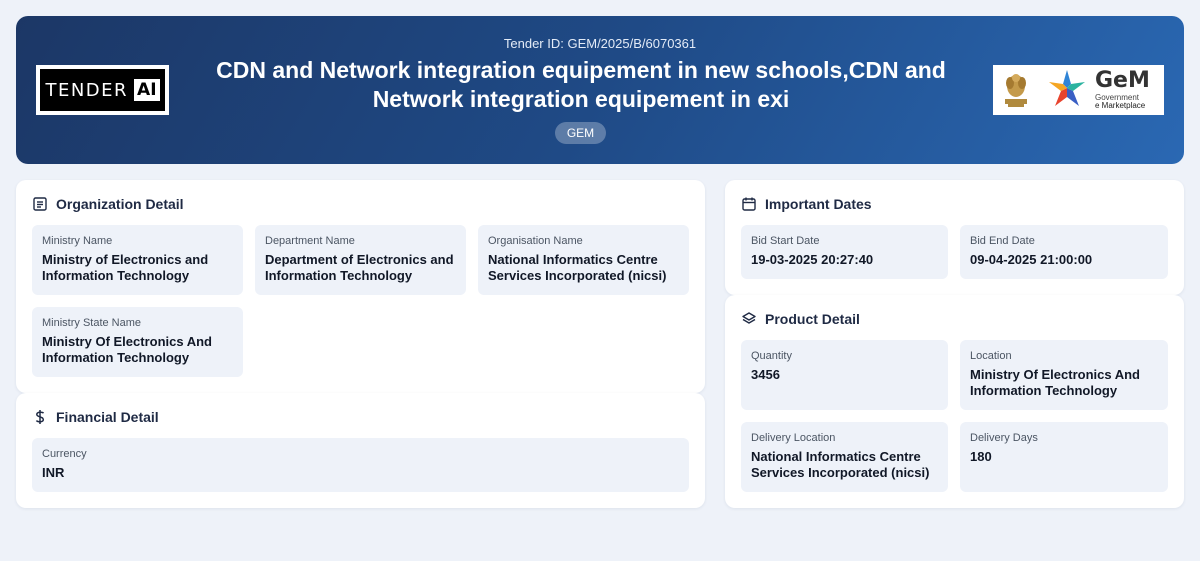 This screenshot has width=1200, height=561. Describe the element at coordinates (1002, 241) in the screenshot. I see `field-label: Bid End Date` at that location.